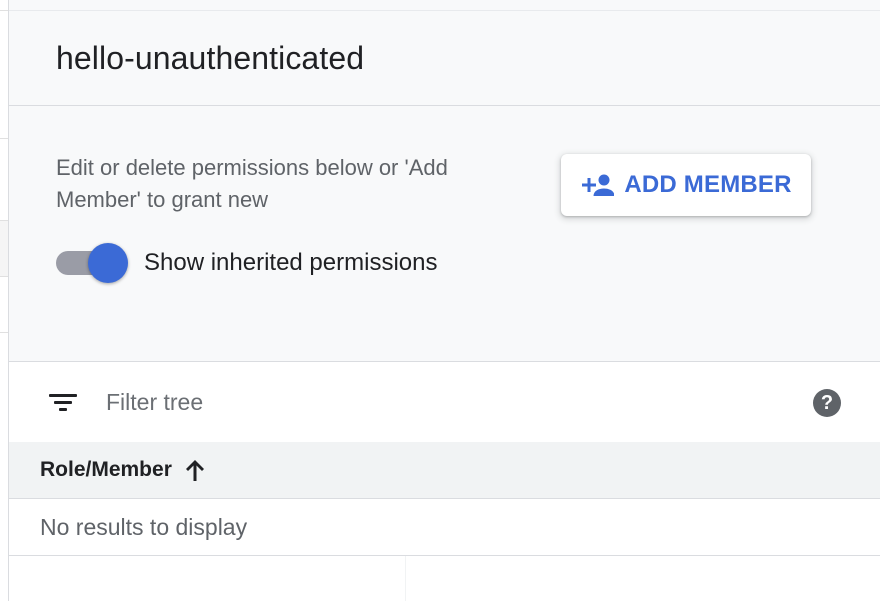 The image size is (880, 601). What do you see at coordinates (108, 263) in the screenshot?
I see `toggle-thumb` at bounding box center [108, 263].